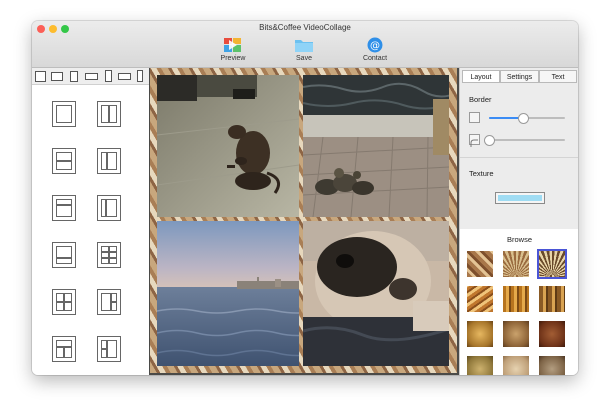 Image resolution: width=610 pixels, height=417 pixels. What do you see at coordinates (304, 58) in the screenshot?
I see `save-label: Save` at bounding box center [304, 58].